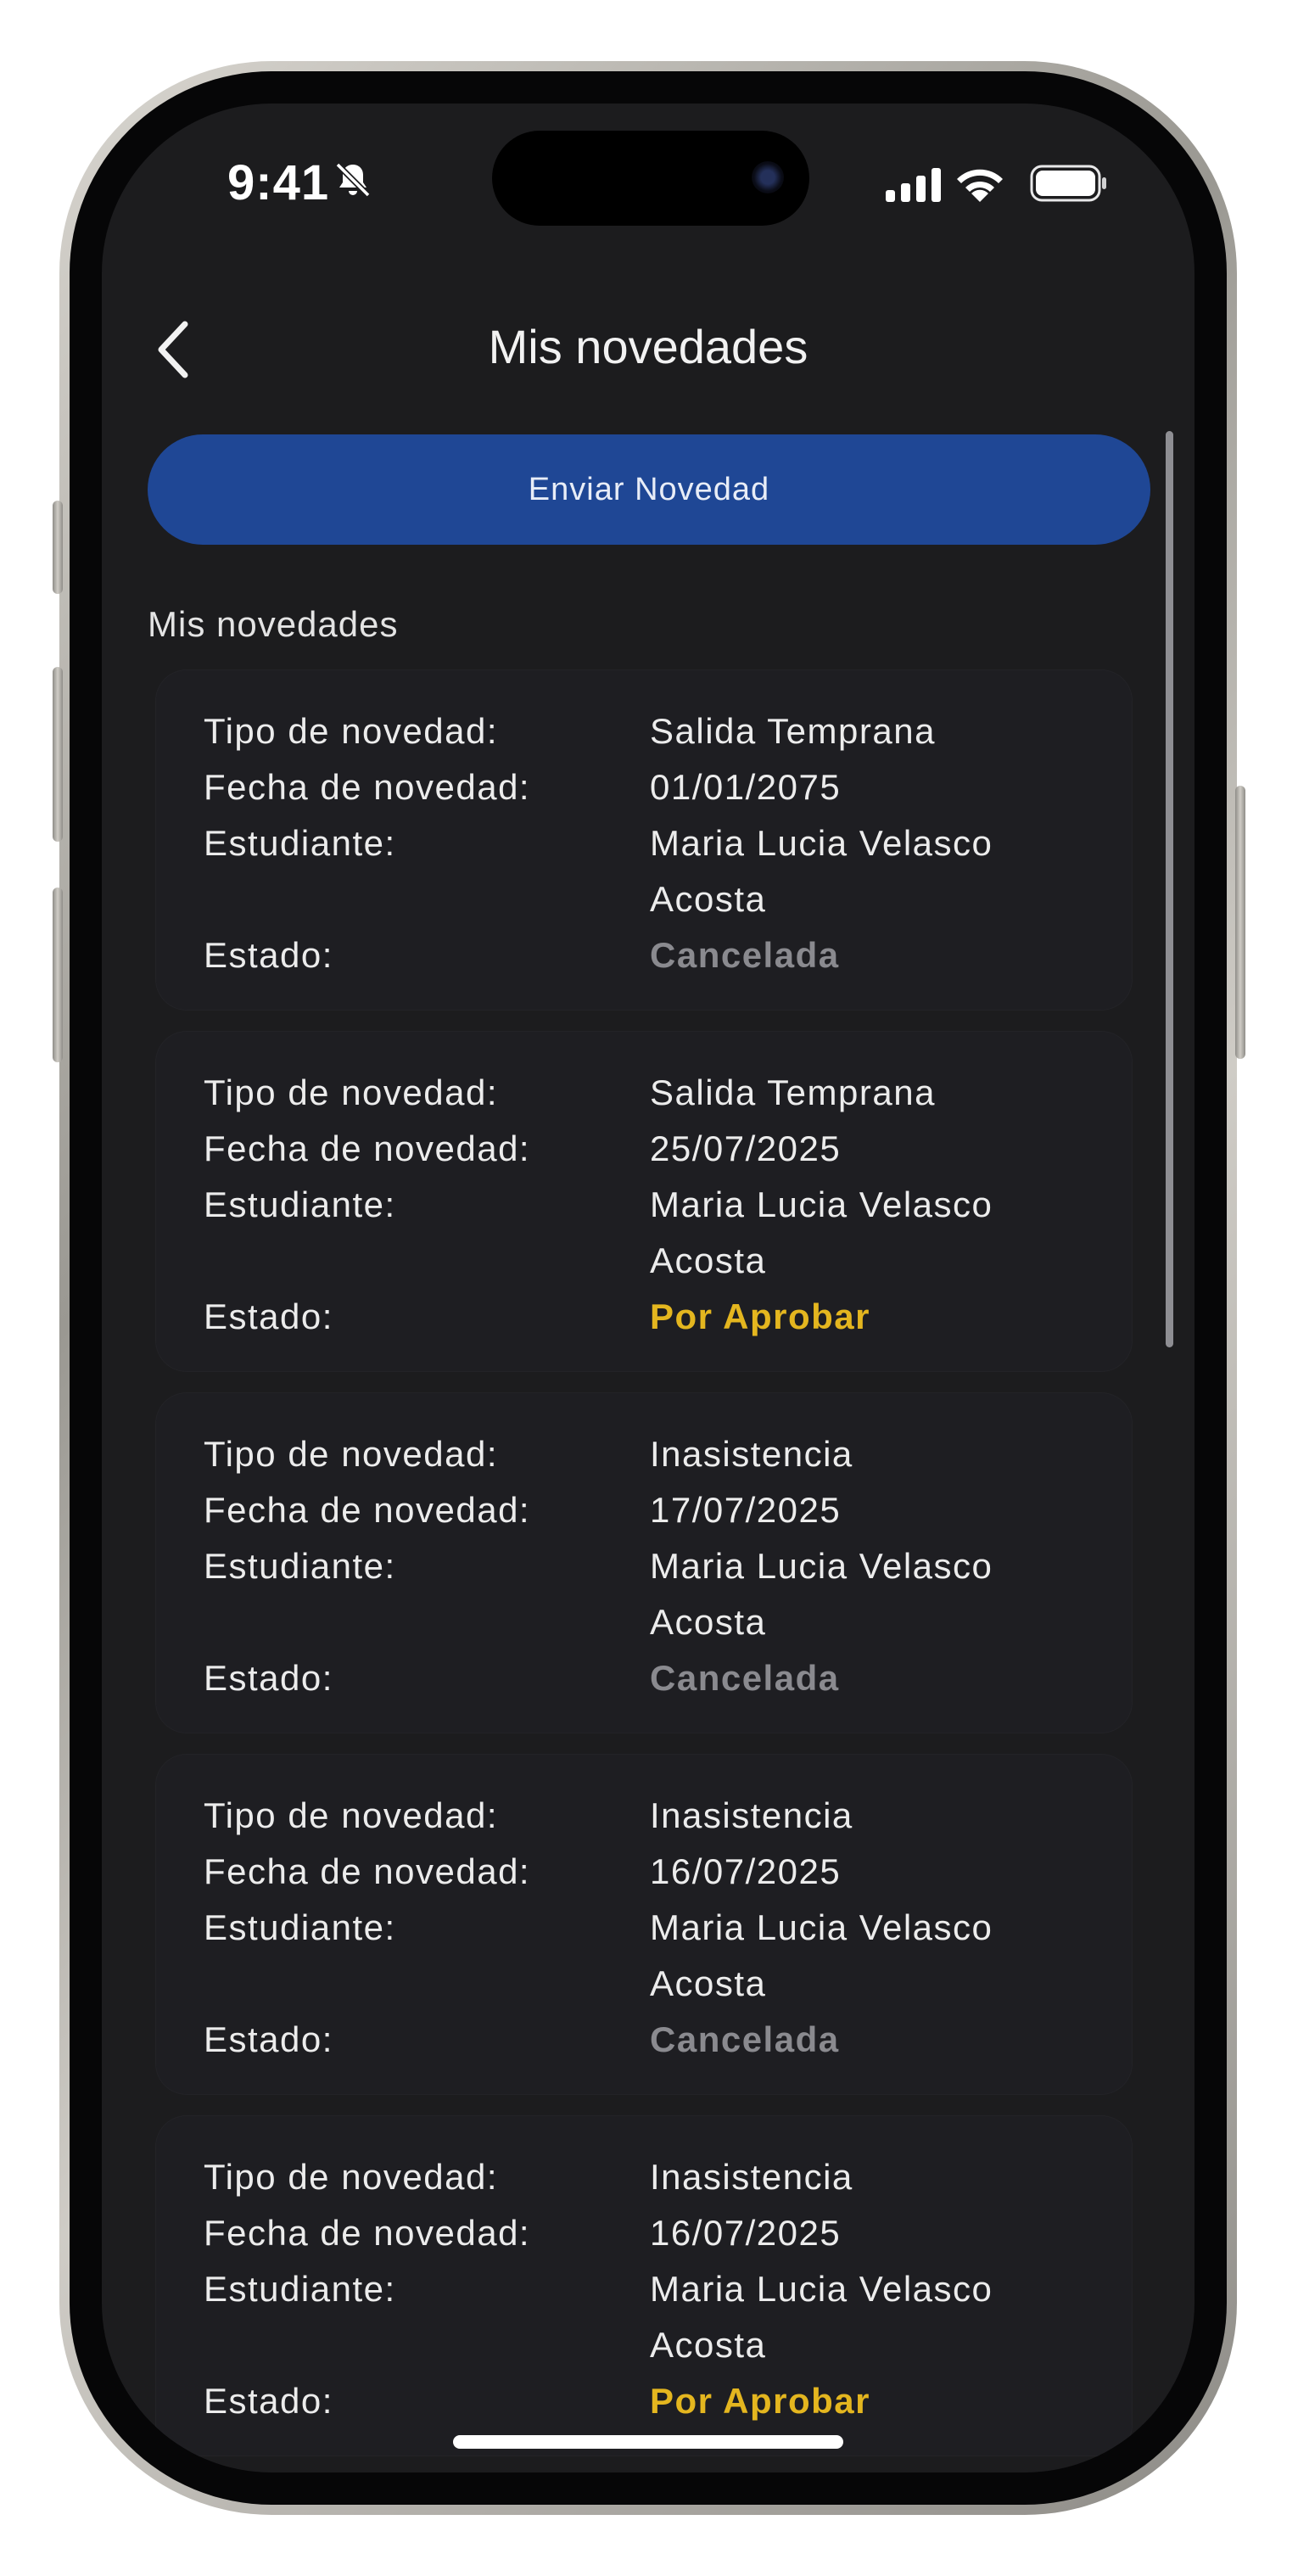 The height and width of the screenshot is (2576, 1298). What do you see at coordinates (1169, 889) in the screenshot?
I see `scrollbar` at bounding box center [1169, 889].